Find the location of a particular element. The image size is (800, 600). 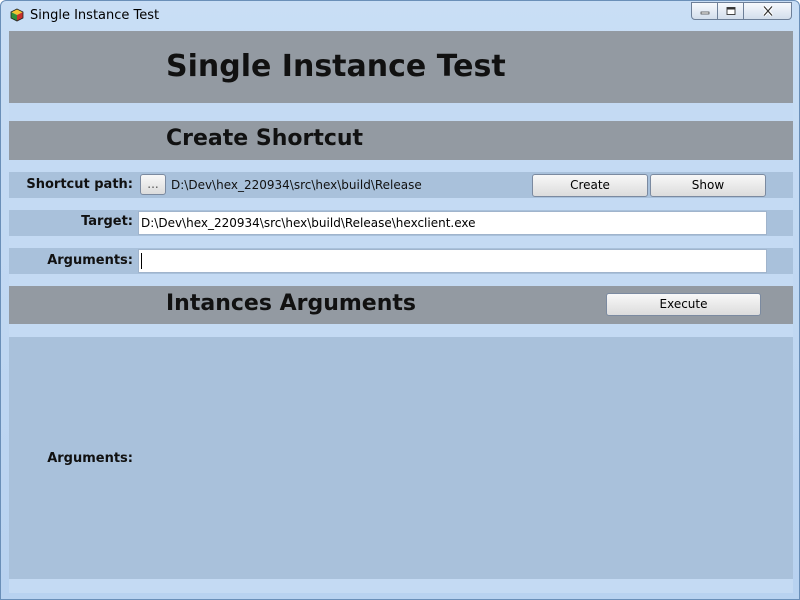

arguments-label: Arguments: is located at coordinates (90, 260).